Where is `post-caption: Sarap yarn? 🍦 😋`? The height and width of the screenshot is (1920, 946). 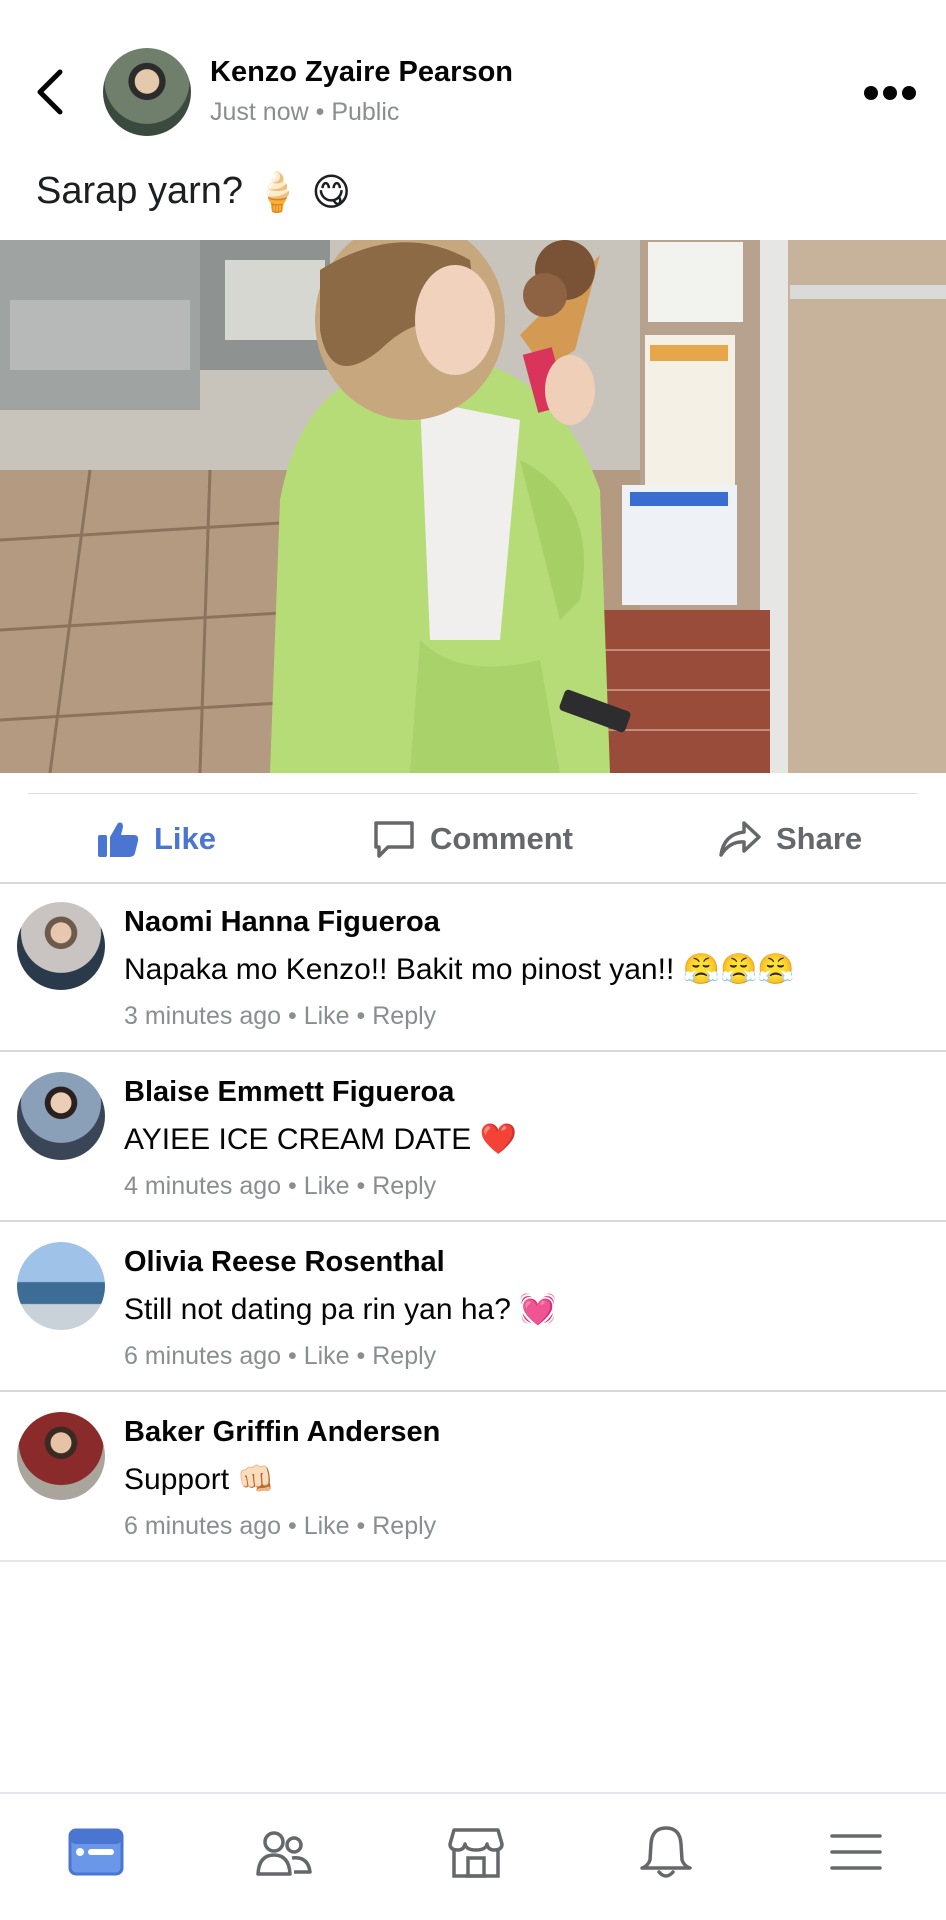
post-caption: Sarap yarn? 🍦 😋 is located at coordinates (193, 192).